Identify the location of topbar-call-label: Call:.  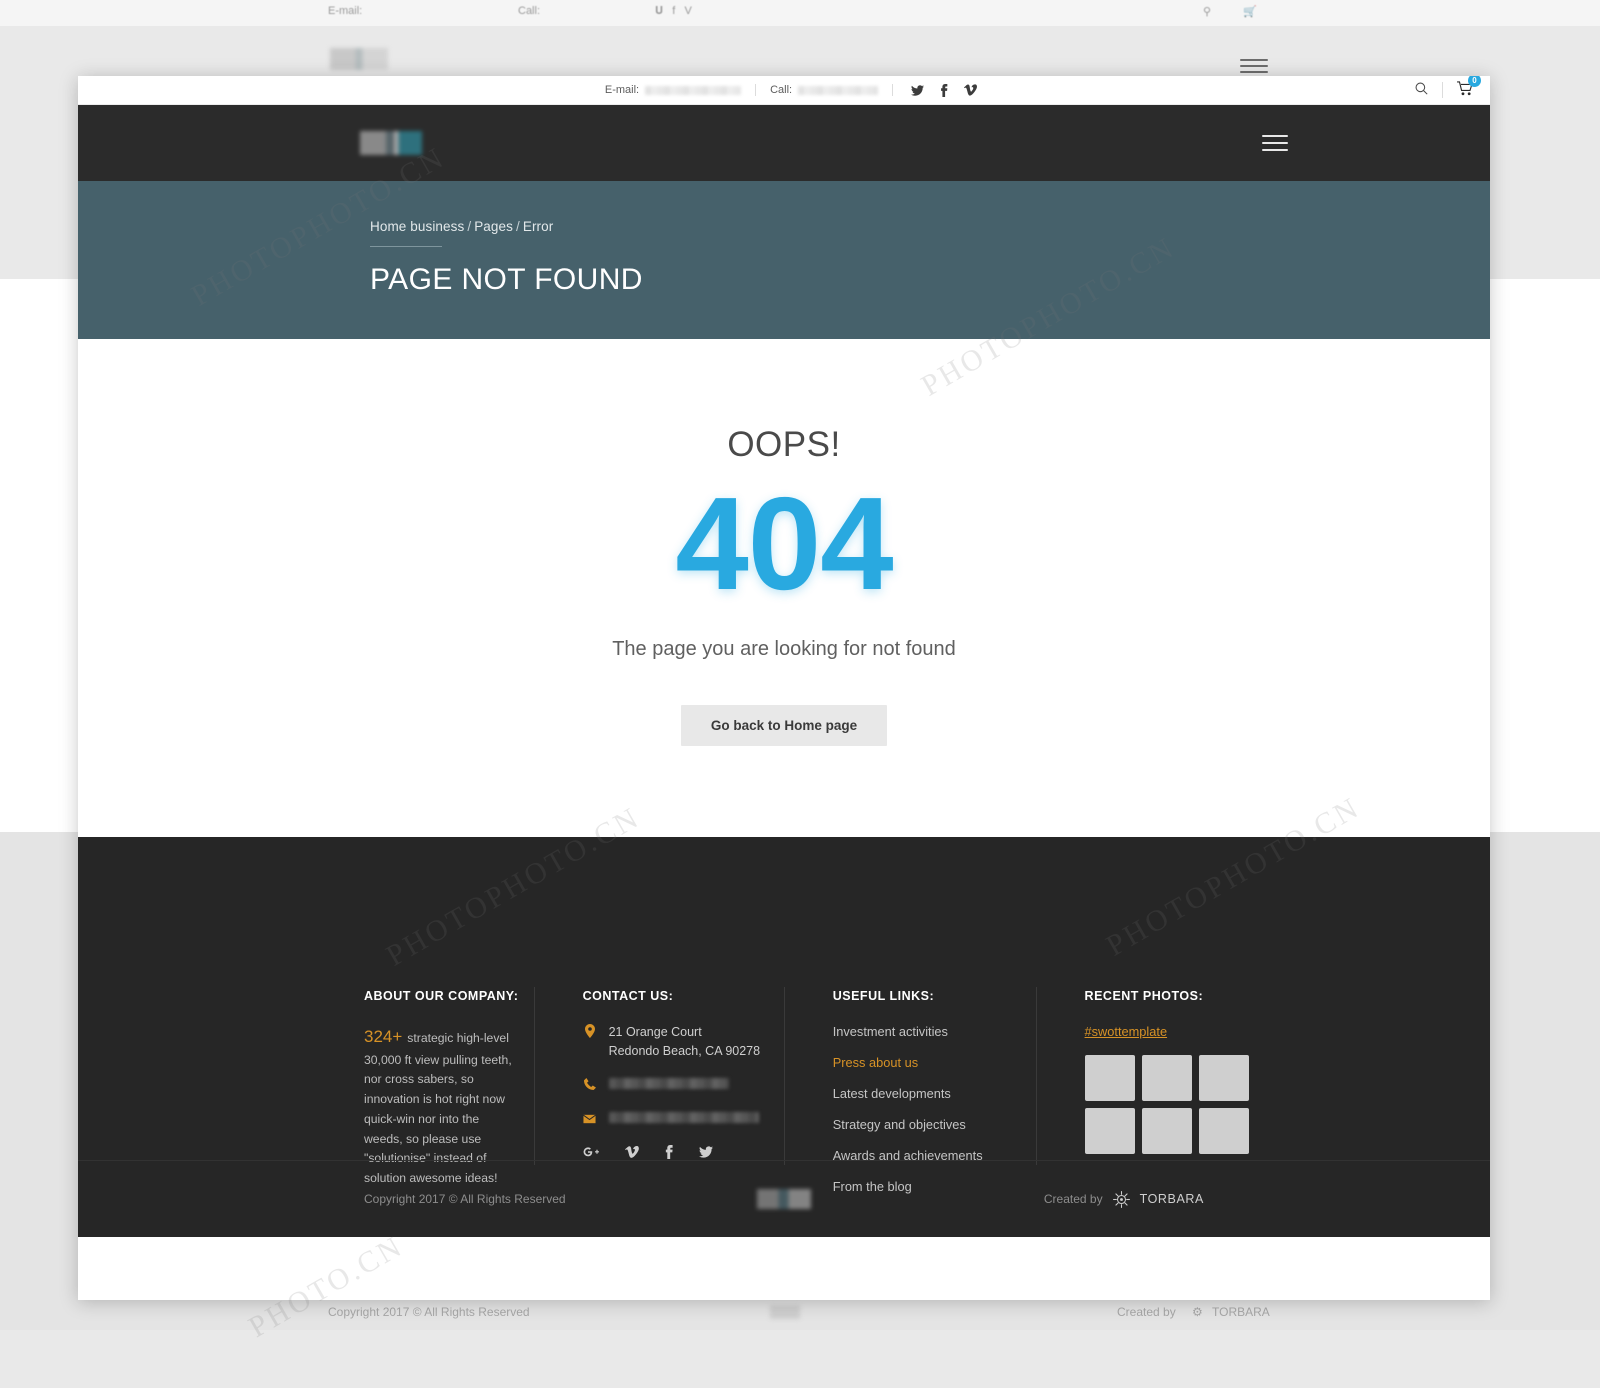
(781, 90).